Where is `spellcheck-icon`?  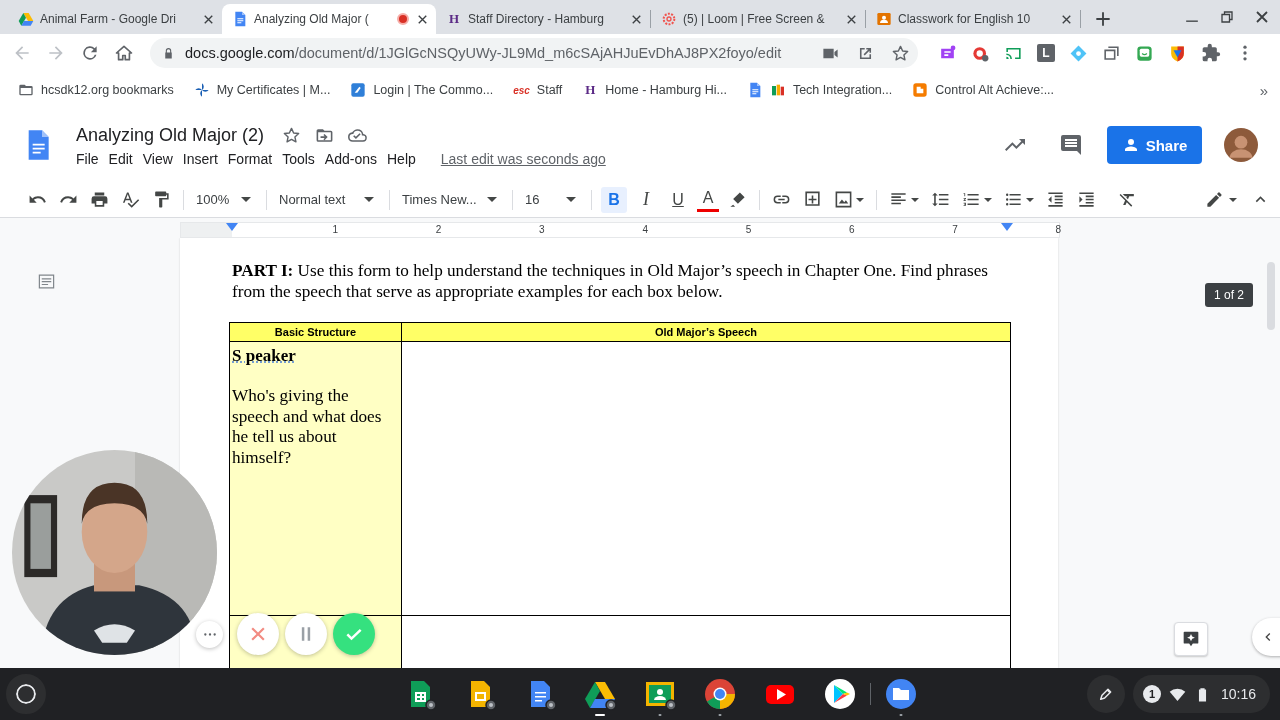
spellcheck-icon is located at coordinates (130, 199).